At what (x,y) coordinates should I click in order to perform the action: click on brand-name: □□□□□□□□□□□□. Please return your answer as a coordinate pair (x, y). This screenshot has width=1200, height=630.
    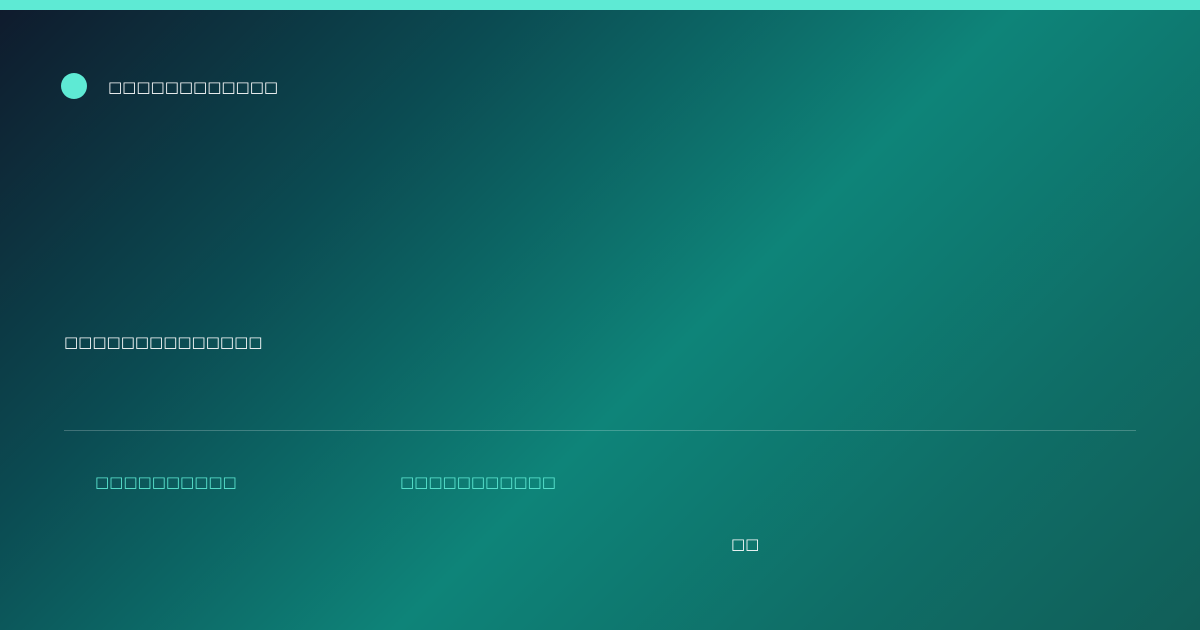
    Looking at the image, I should click on (193, 87).